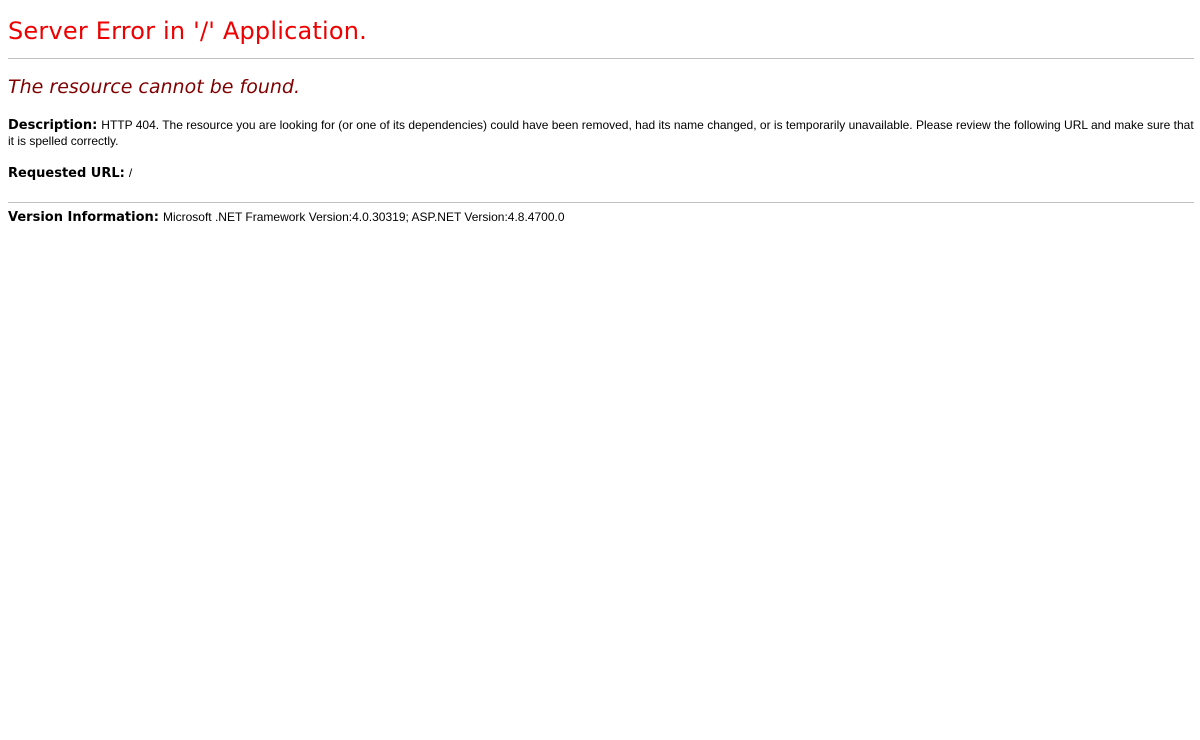  Describe the element at coordinates (601, 58) in the screenshot. I see `title-divider` at that location.